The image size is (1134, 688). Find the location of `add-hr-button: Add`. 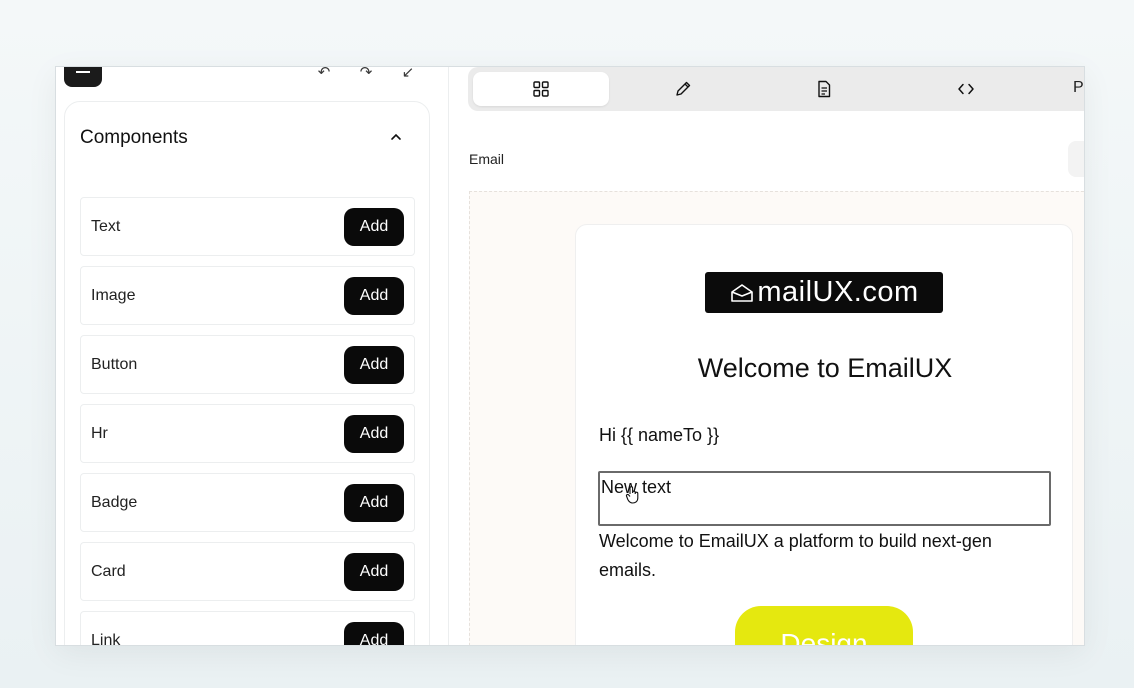

add-hr-button: Add is located at coordinates (374, 433).